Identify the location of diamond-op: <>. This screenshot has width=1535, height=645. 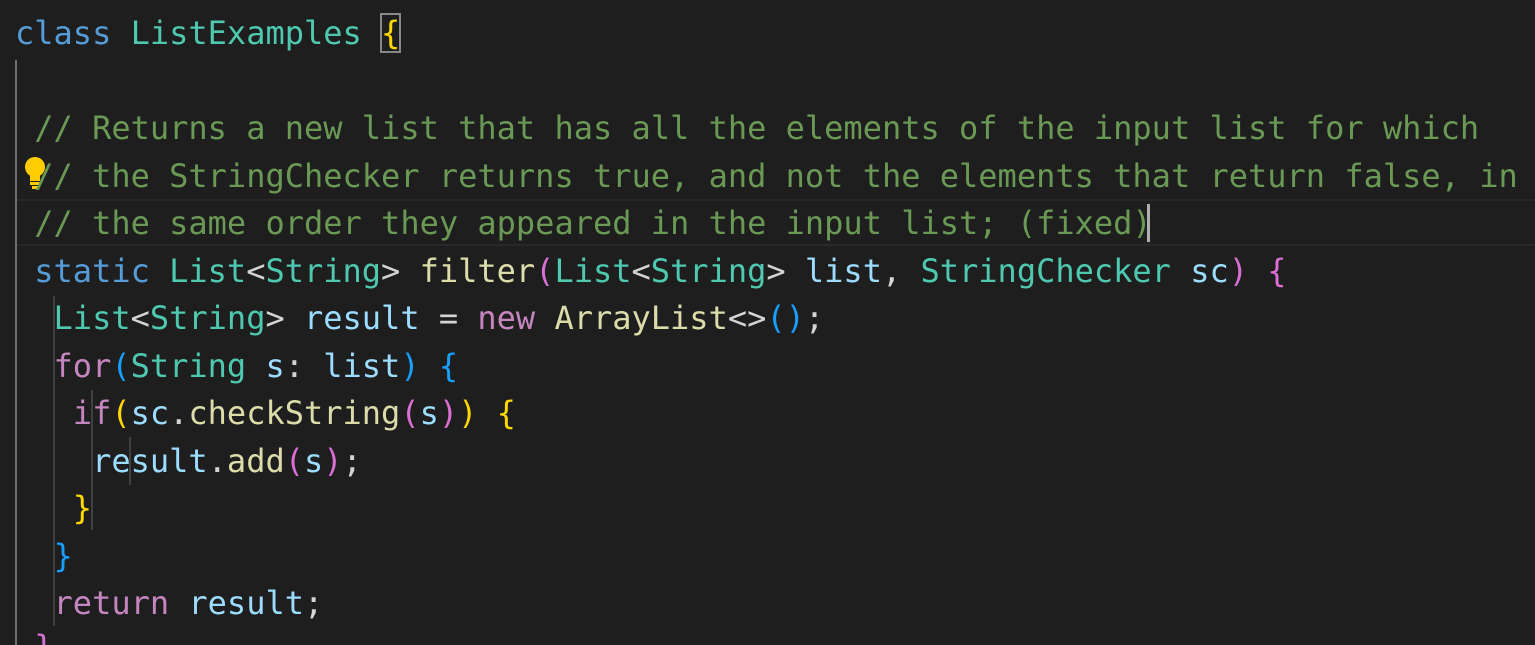
(747, 318).